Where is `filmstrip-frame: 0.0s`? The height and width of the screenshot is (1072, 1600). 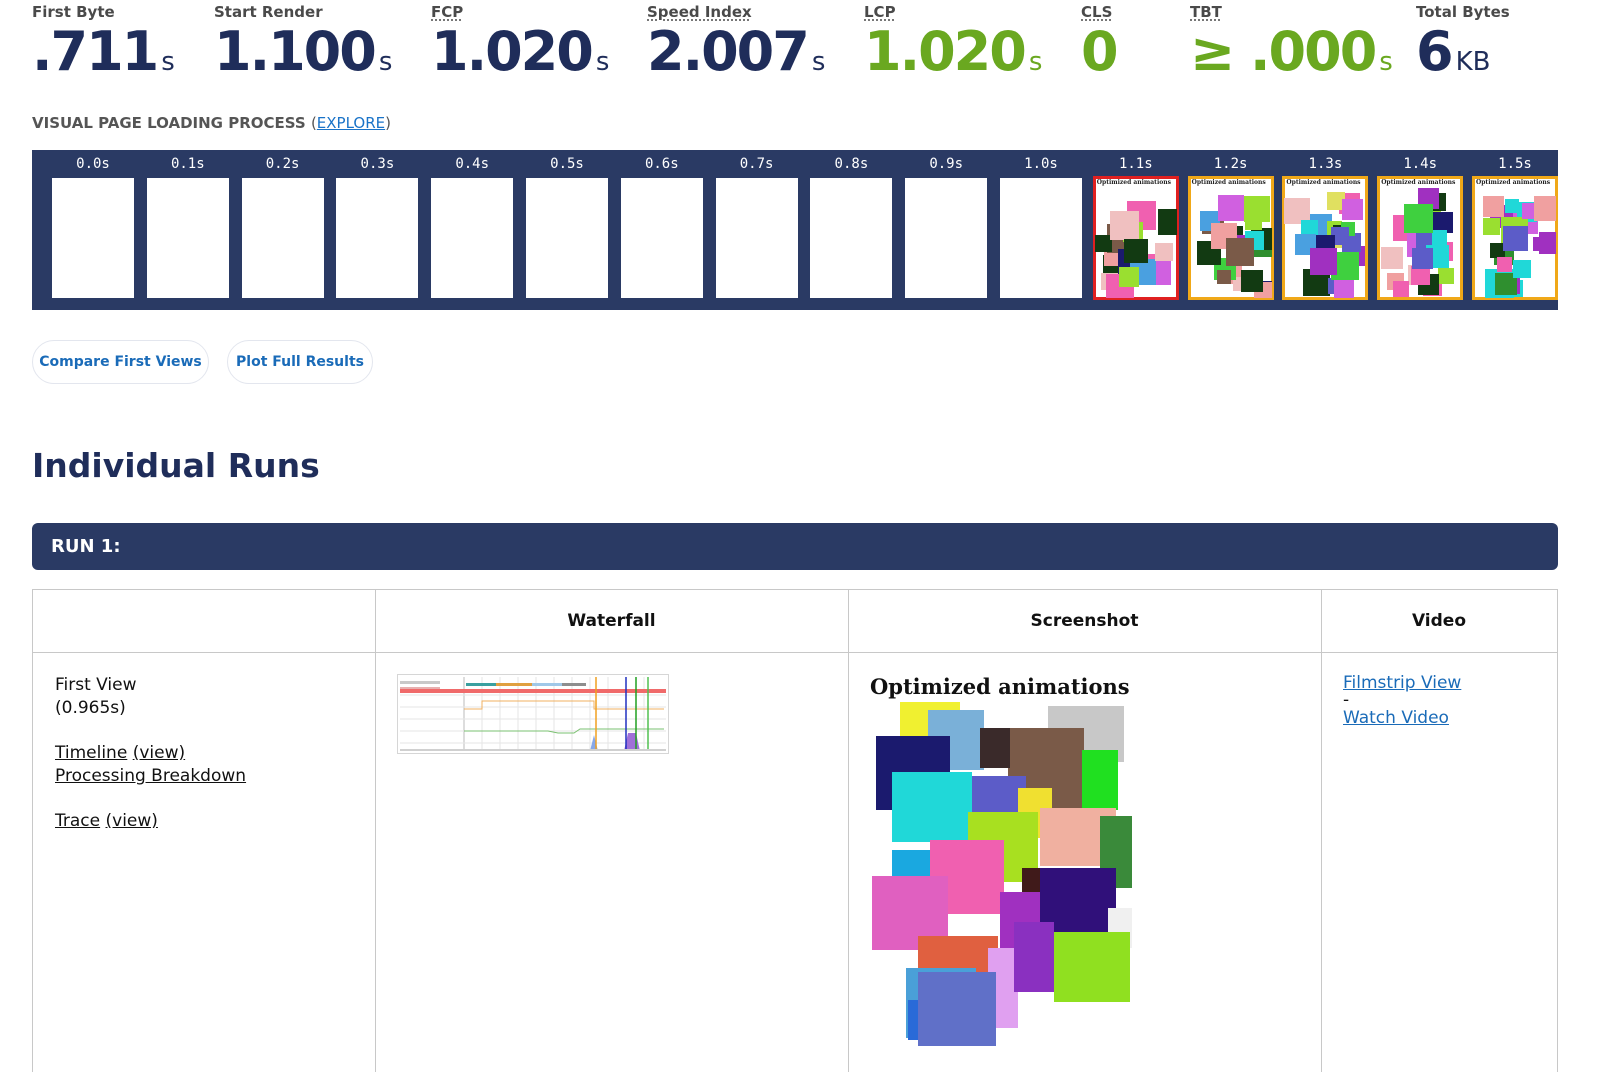
filmstrip-frame: 0.0s is located at coordinates (93, 230).